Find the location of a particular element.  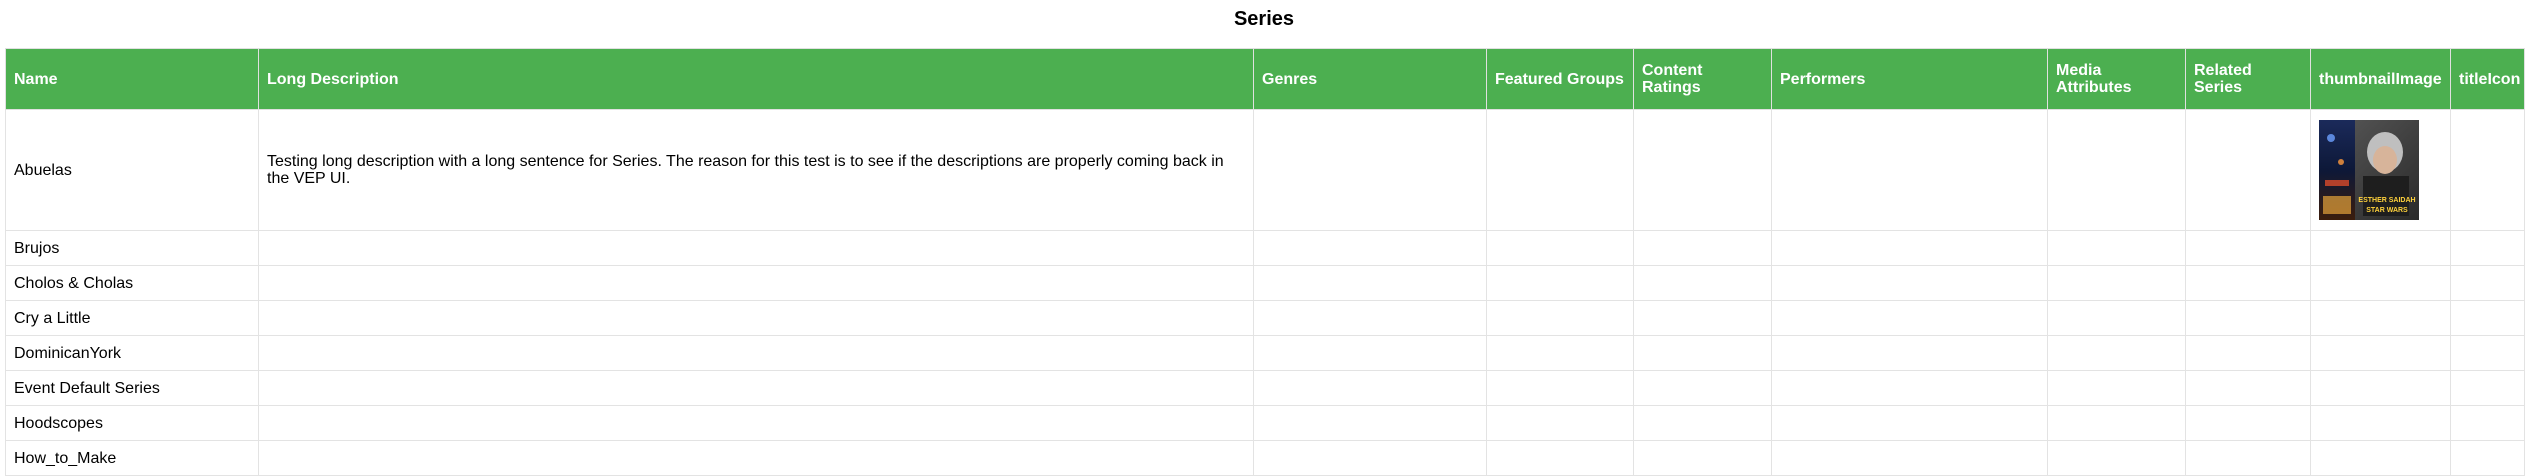

column-header-performers: Performers is located at coordinates (1909, 79).